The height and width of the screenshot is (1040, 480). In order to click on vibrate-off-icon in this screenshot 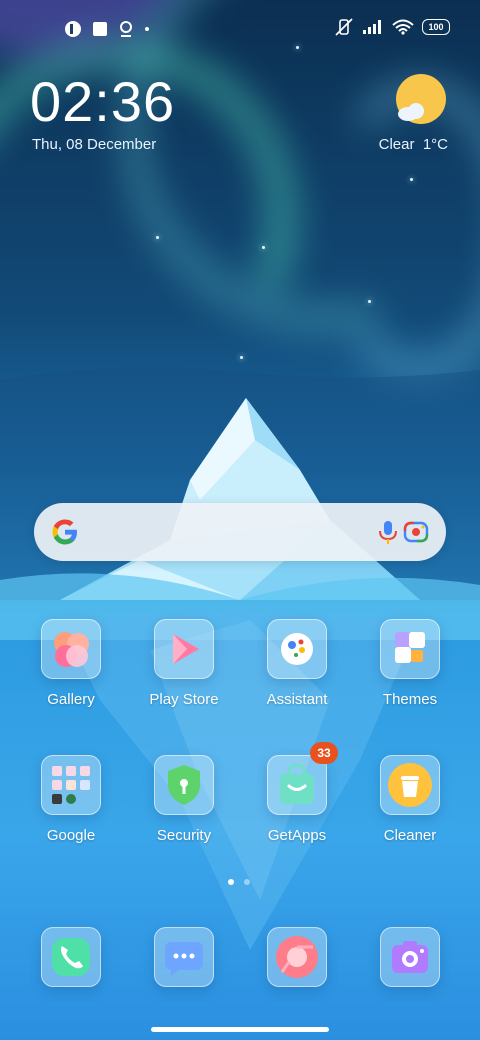, I will do `click(344, 27)`.